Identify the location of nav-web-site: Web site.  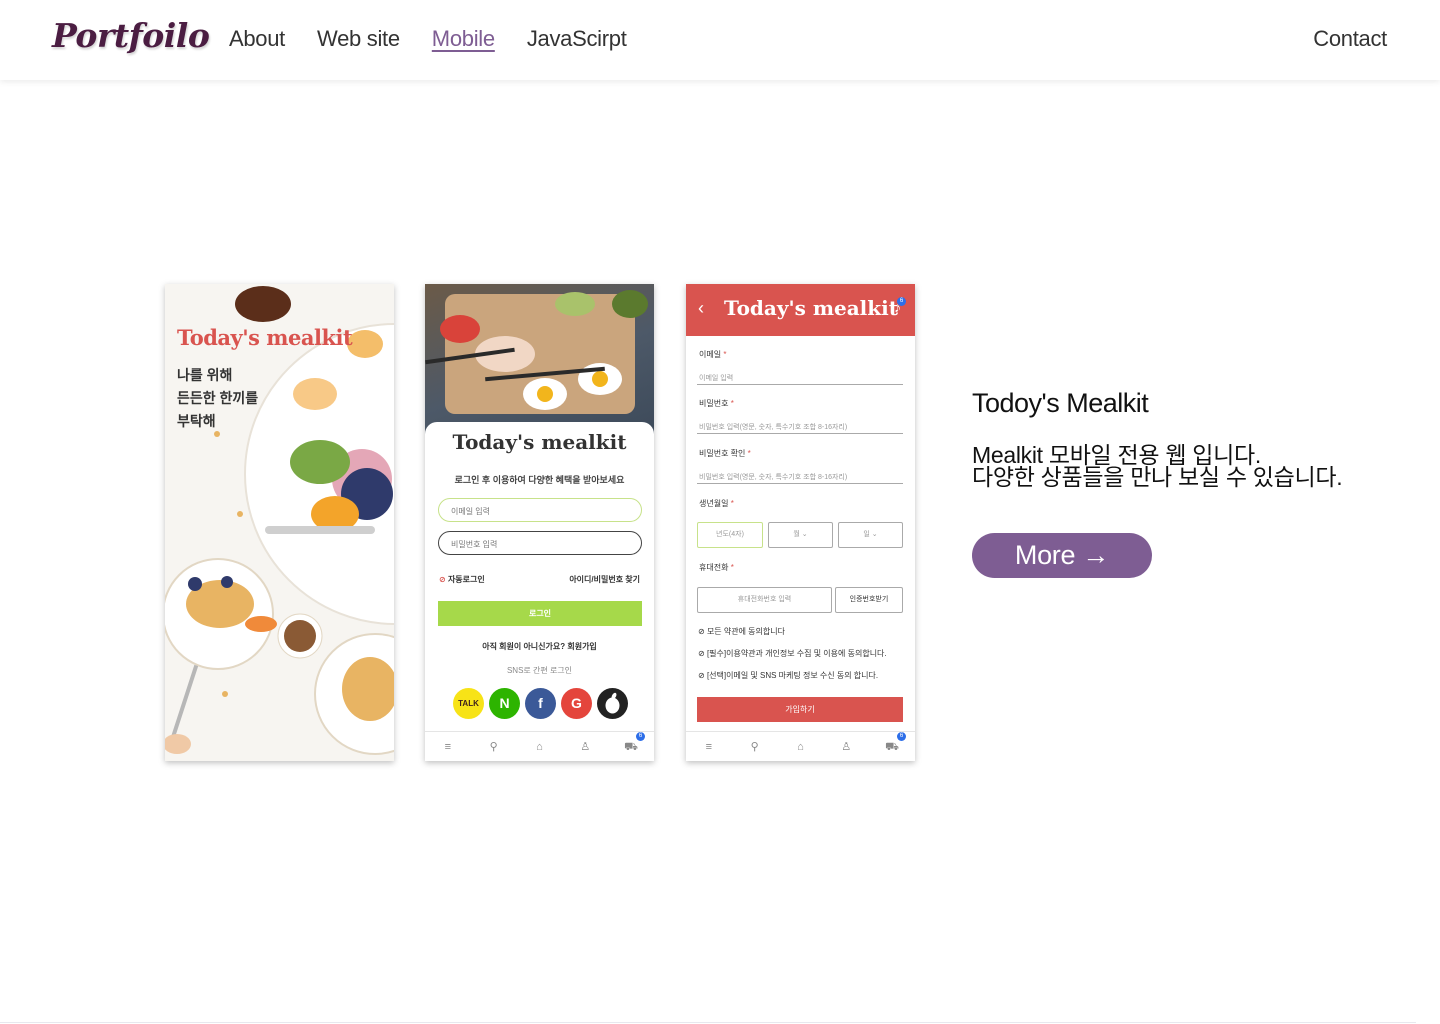
(358, 39).